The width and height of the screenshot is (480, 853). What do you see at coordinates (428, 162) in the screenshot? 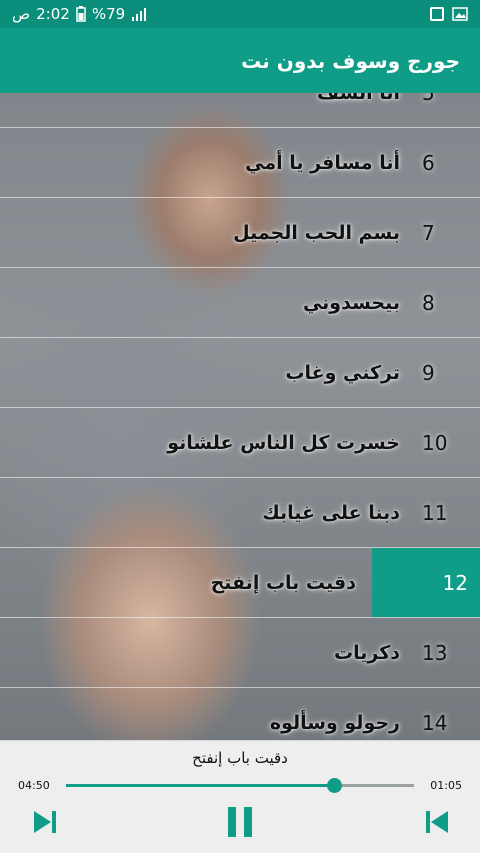
I see `song-number: 6` at bounding box center [428, 162].